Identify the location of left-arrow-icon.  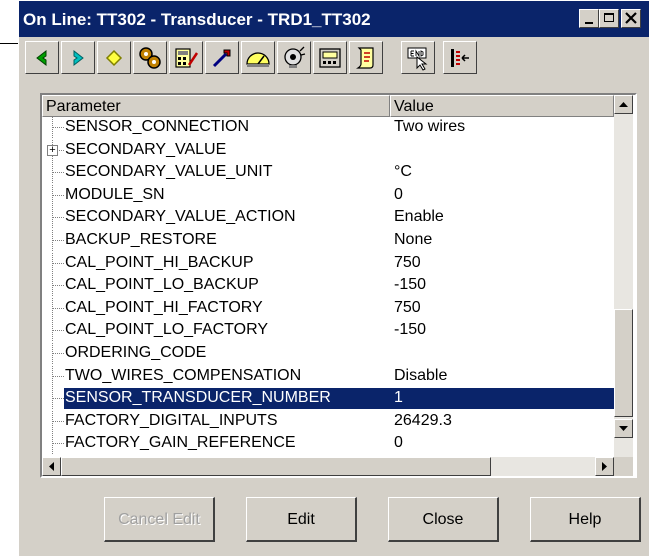
(51, 466).